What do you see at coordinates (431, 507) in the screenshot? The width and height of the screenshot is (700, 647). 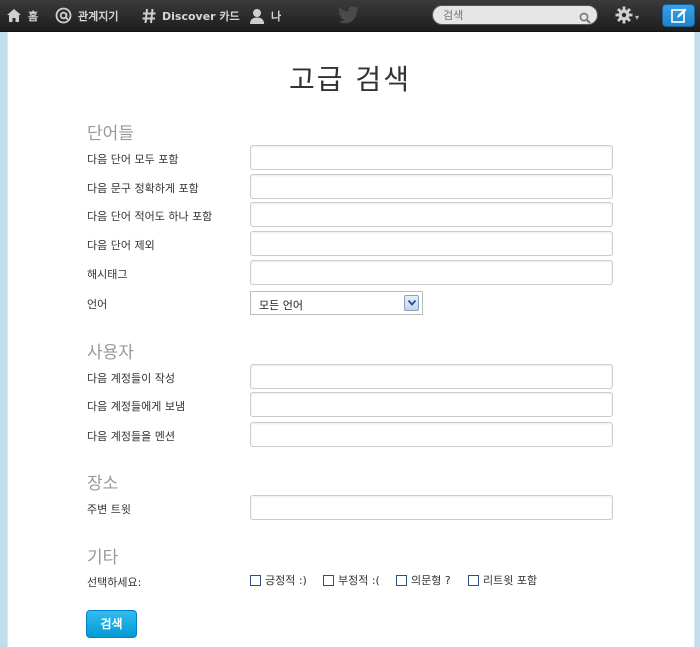 I see `near-place-input` at bounding box center [431, 507].